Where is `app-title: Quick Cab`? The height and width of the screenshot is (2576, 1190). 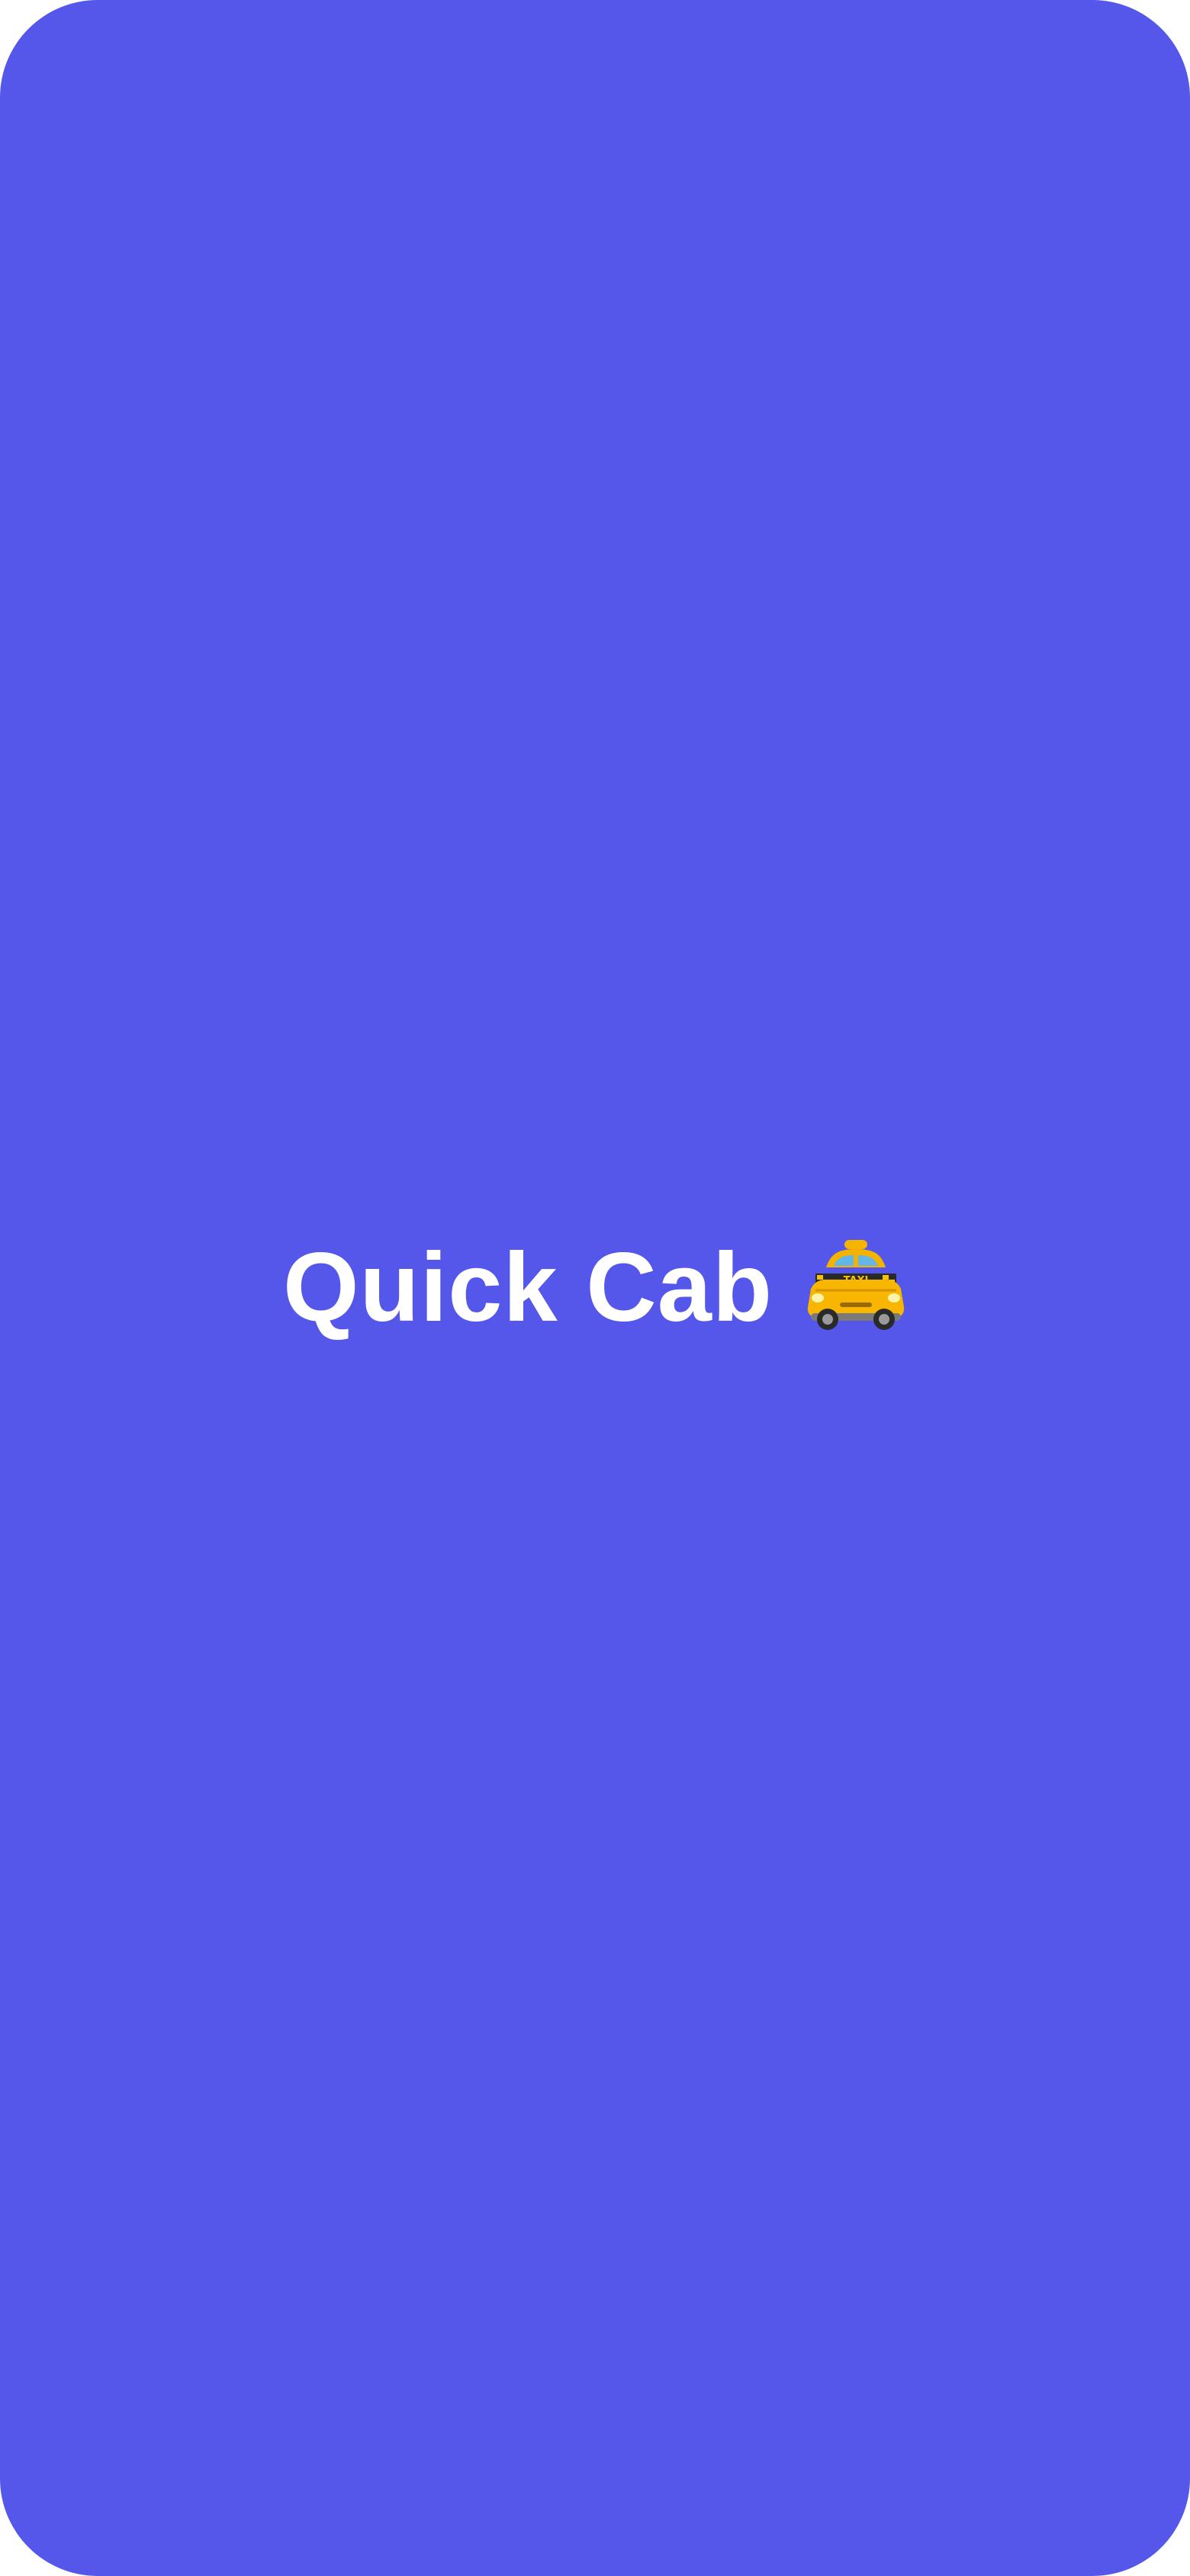 app-title: Quick Cab is located at coordinates (528, 1287).